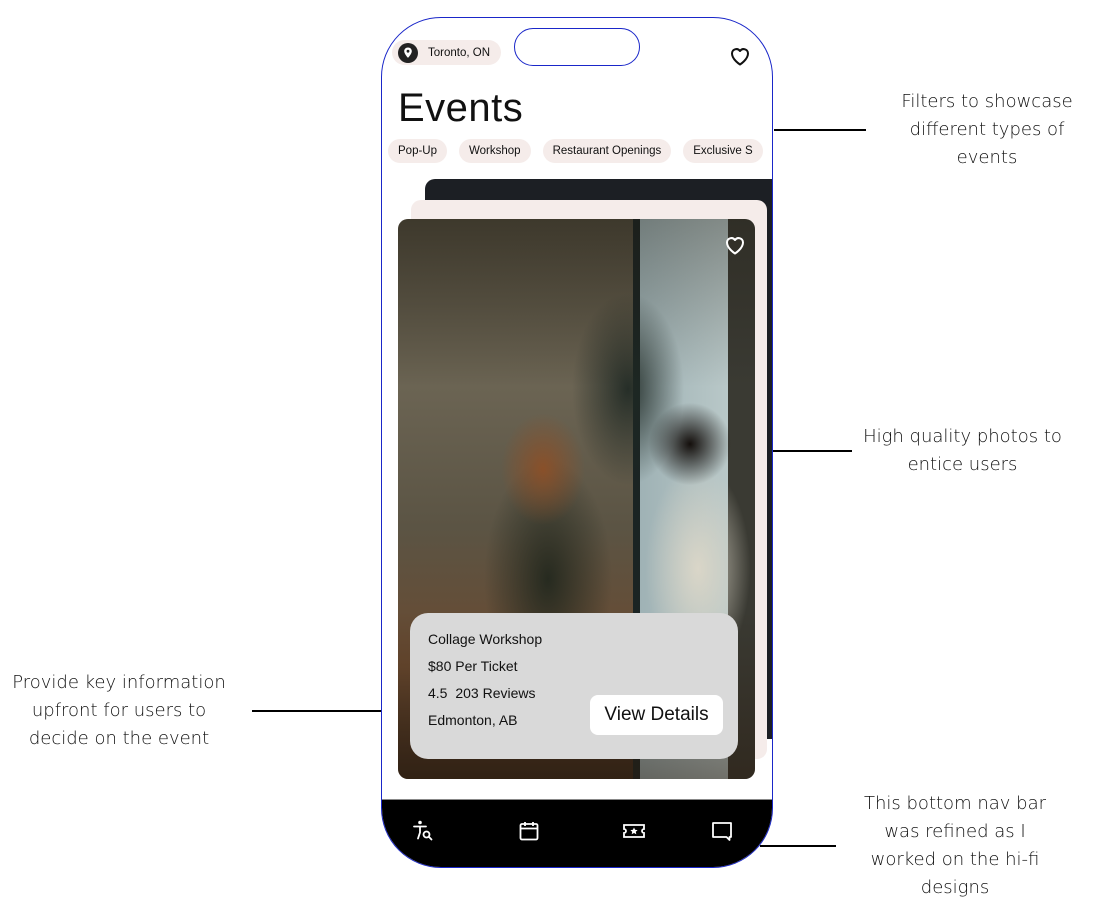 The height and width of the screenshot is (902, 1094). Describe the element at coordinates (723, 151) in the screenshot. I see `filter-chip-exclusive: Exclusive S` at that location.